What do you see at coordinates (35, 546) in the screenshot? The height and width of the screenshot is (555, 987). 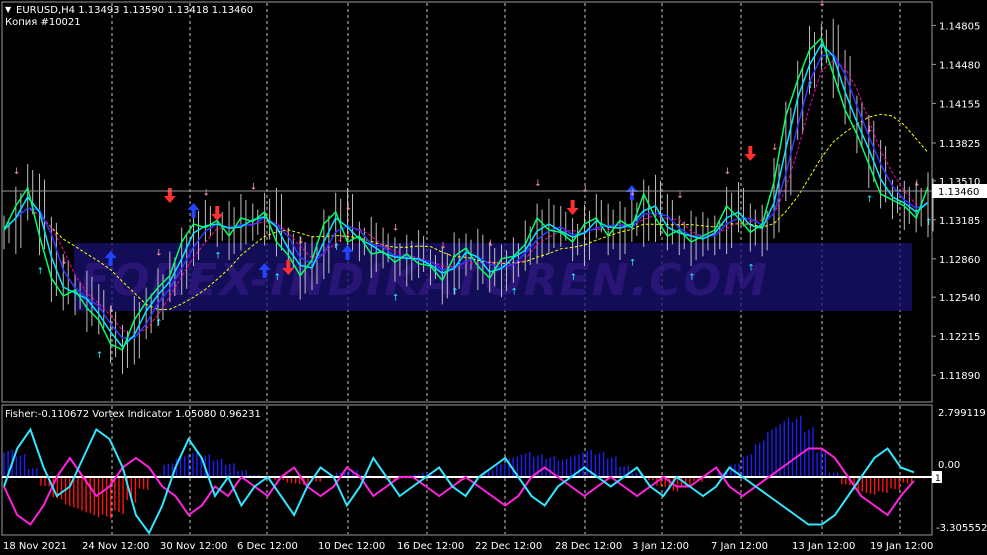 I see `time-label: 18 Nov 2021` at bounding box center [35, 546].